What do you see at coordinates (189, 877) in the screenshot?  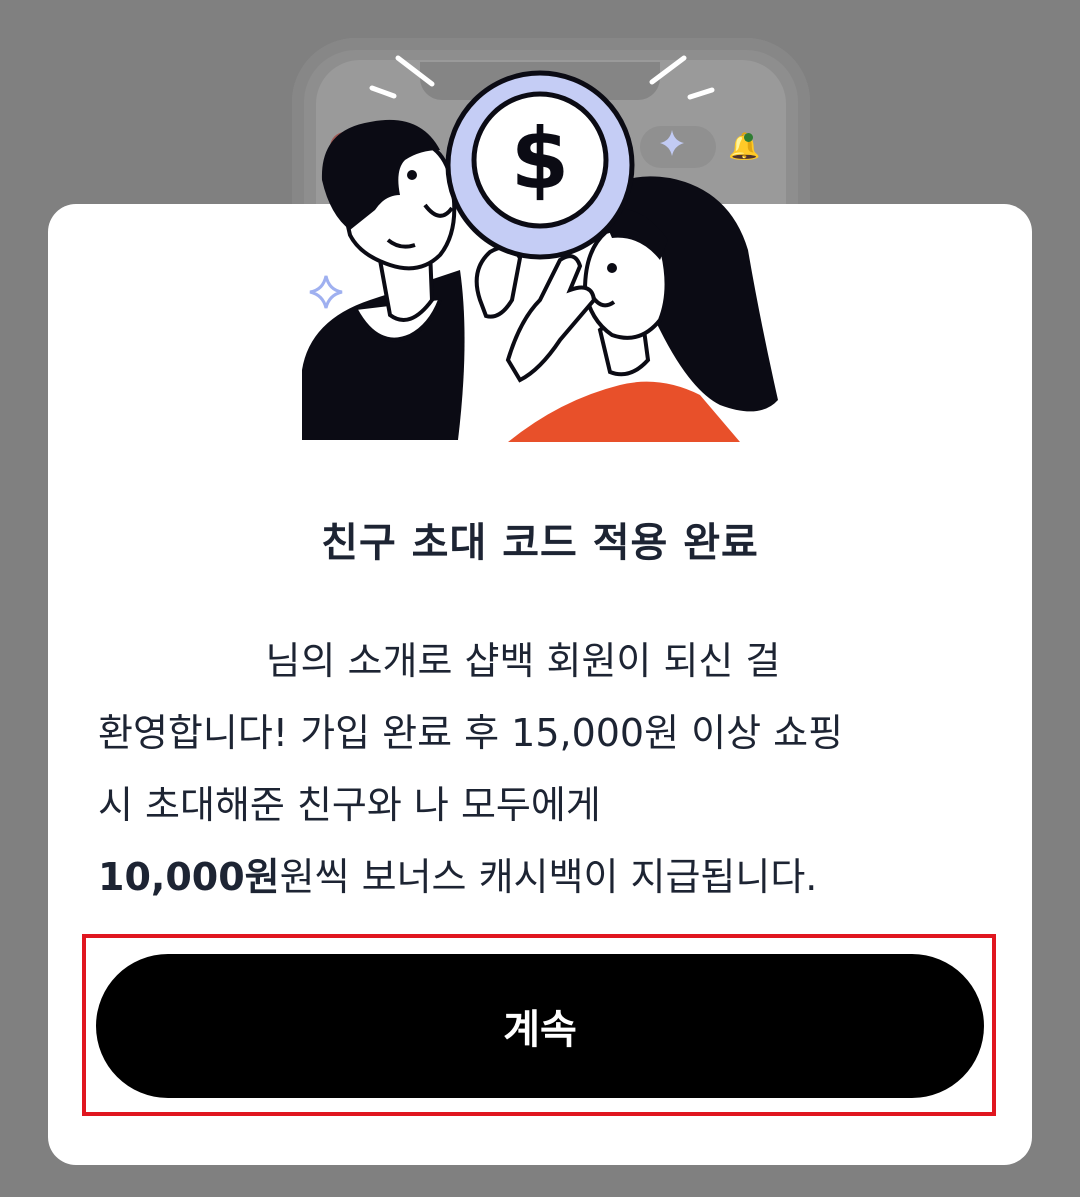 I see `bonus-amount: 10,000원` at bounding box center [189, 877].